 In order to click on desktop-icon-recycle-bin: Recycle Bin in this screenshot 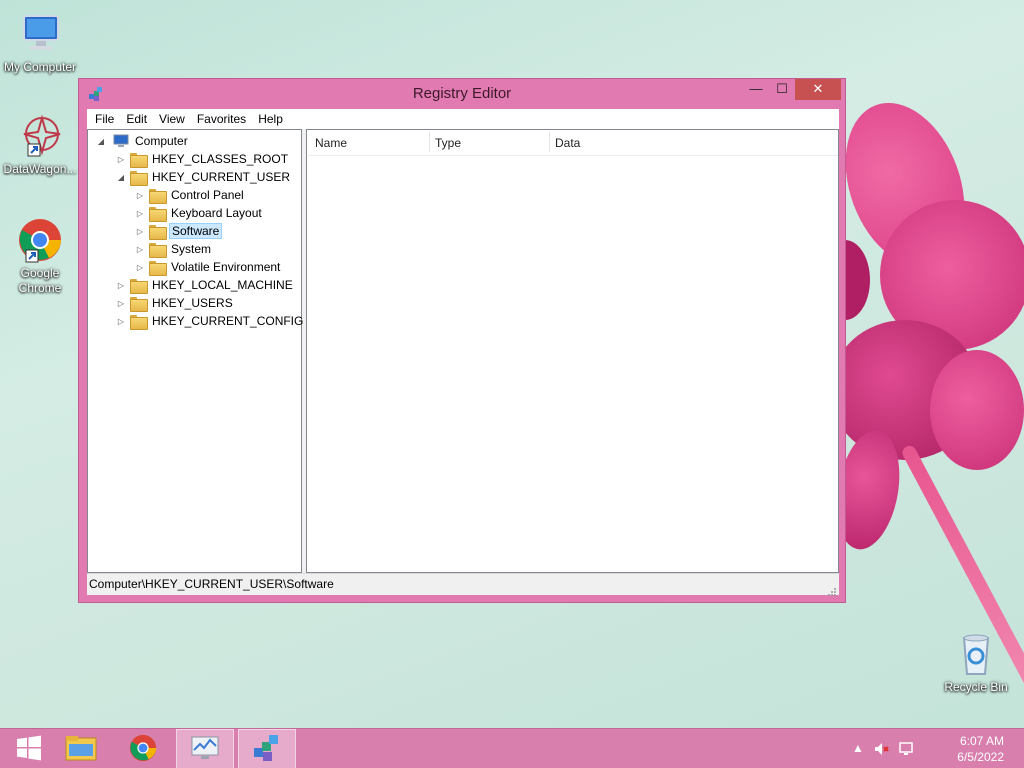, I will do `click(976, 662)`.